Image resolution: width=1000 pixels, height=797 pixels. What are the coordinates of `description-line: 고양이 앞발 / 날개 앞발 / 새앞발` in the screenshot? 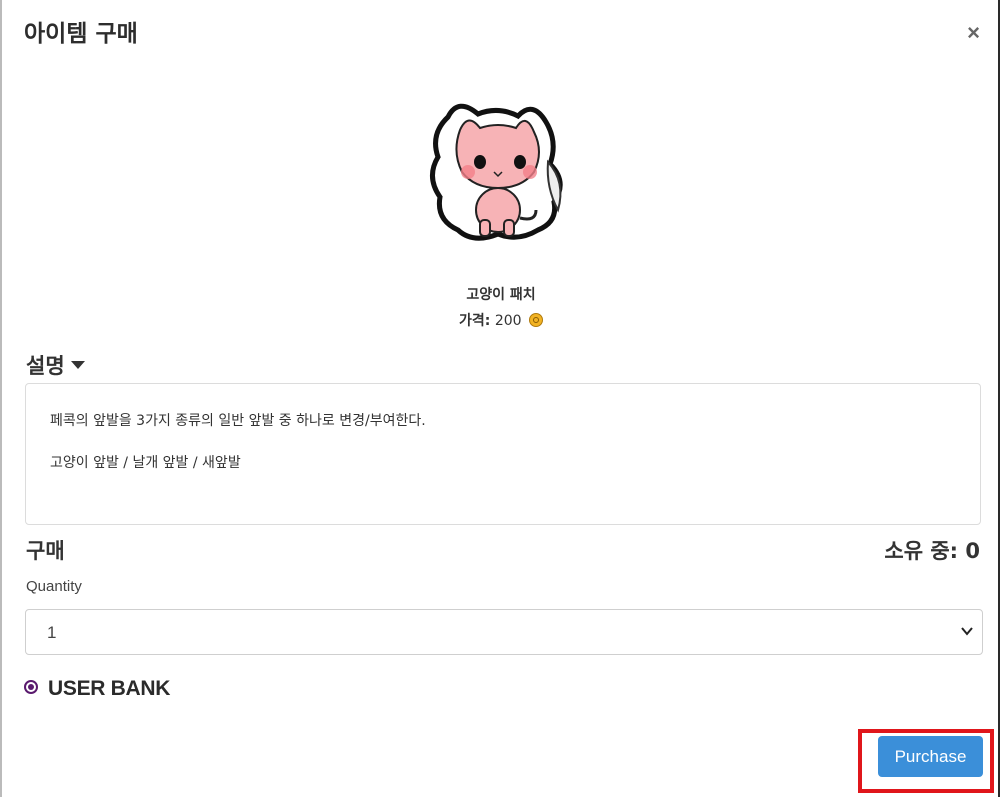 It's located at (145, 463).